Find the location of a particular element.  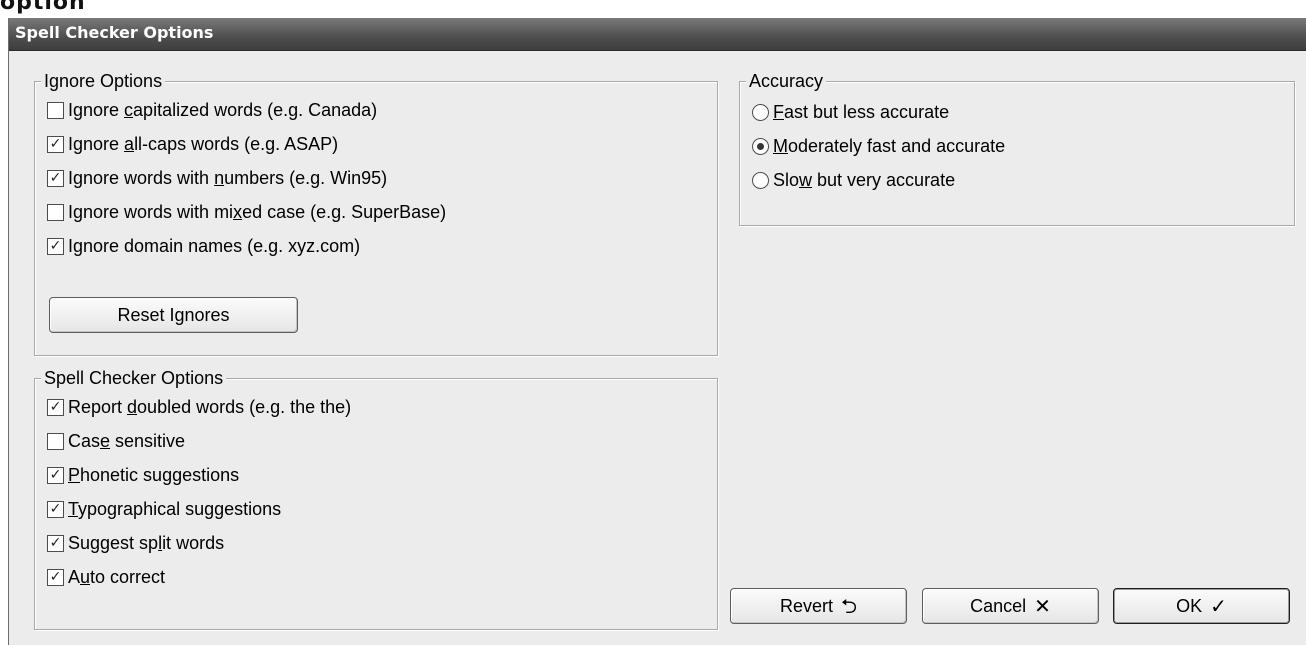

reset-ignores-label: Reset Ignores is located at coordinates (173, 314).